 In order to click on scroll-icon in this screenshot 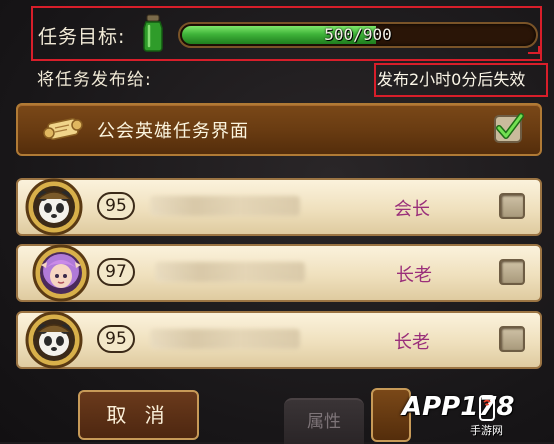, I will do `click(63, 129)`.